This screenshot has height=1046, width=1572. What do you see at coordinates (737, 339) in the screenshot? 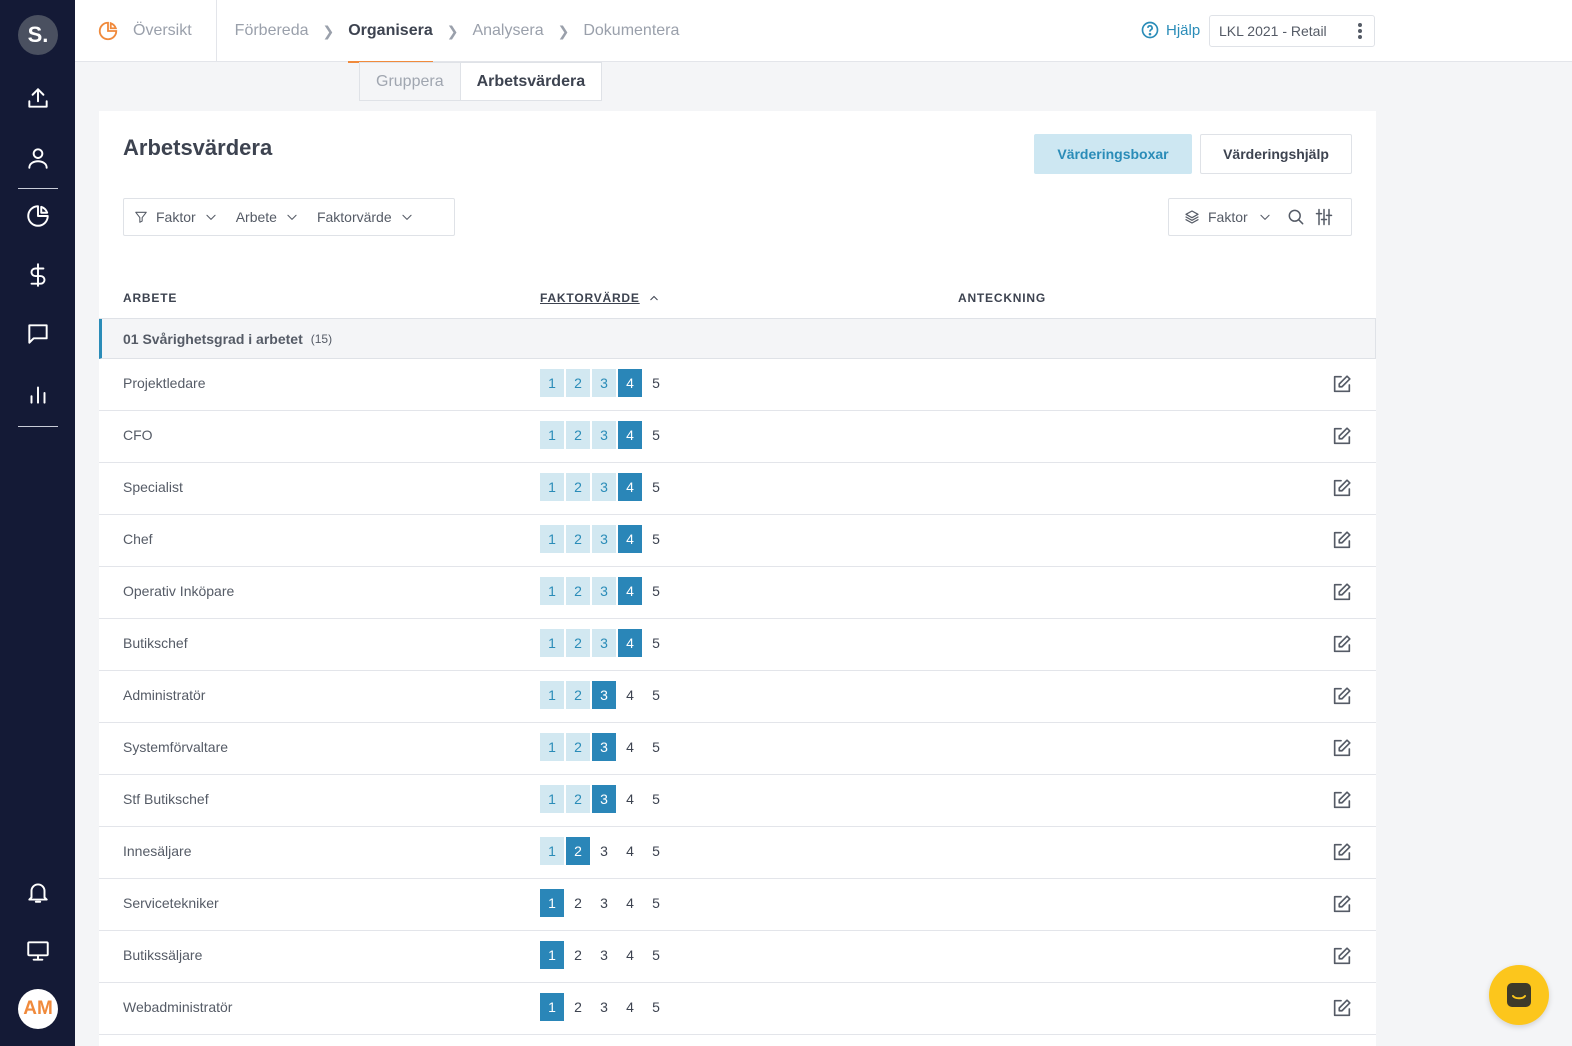
I see `group-row: 01 Svårighetsgrad i arbetet (15)` at bounding box center [737, 339].